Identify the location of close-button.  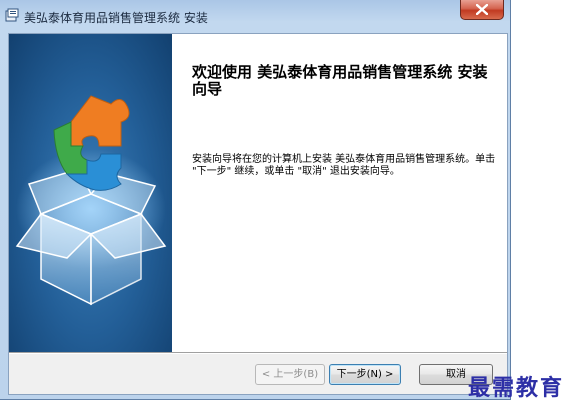
(482, 10).